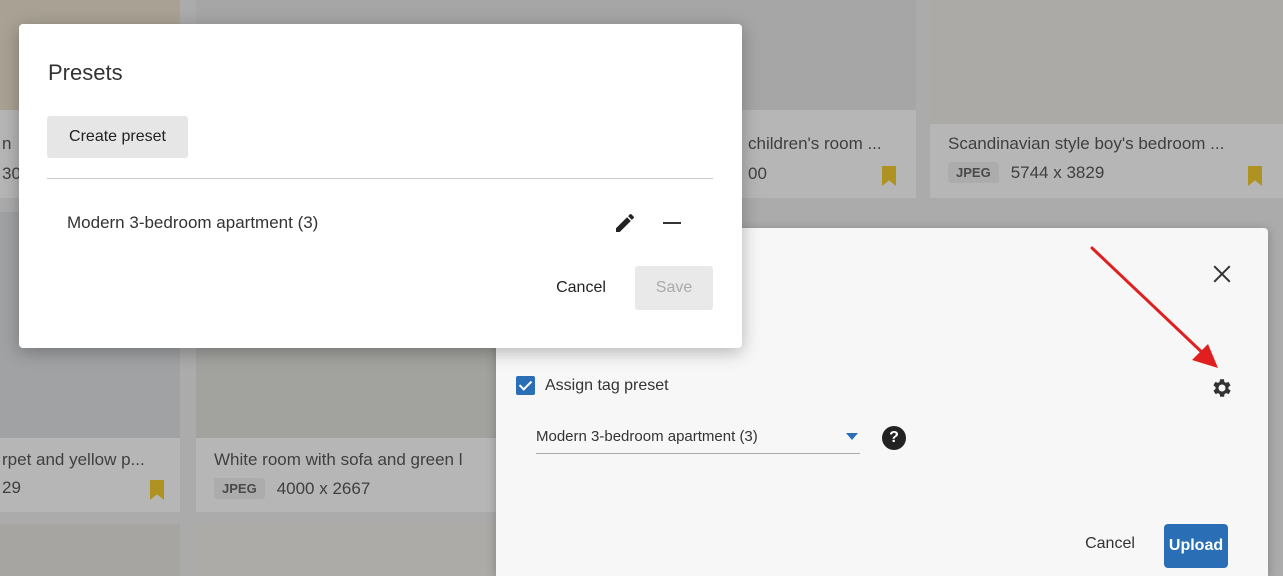 The width and height of the screenshot is (1283, 576). What do you see at coordinates (625, 223) in the screenshot?
I see `pencil-icon` at bounding box center [625, 223].